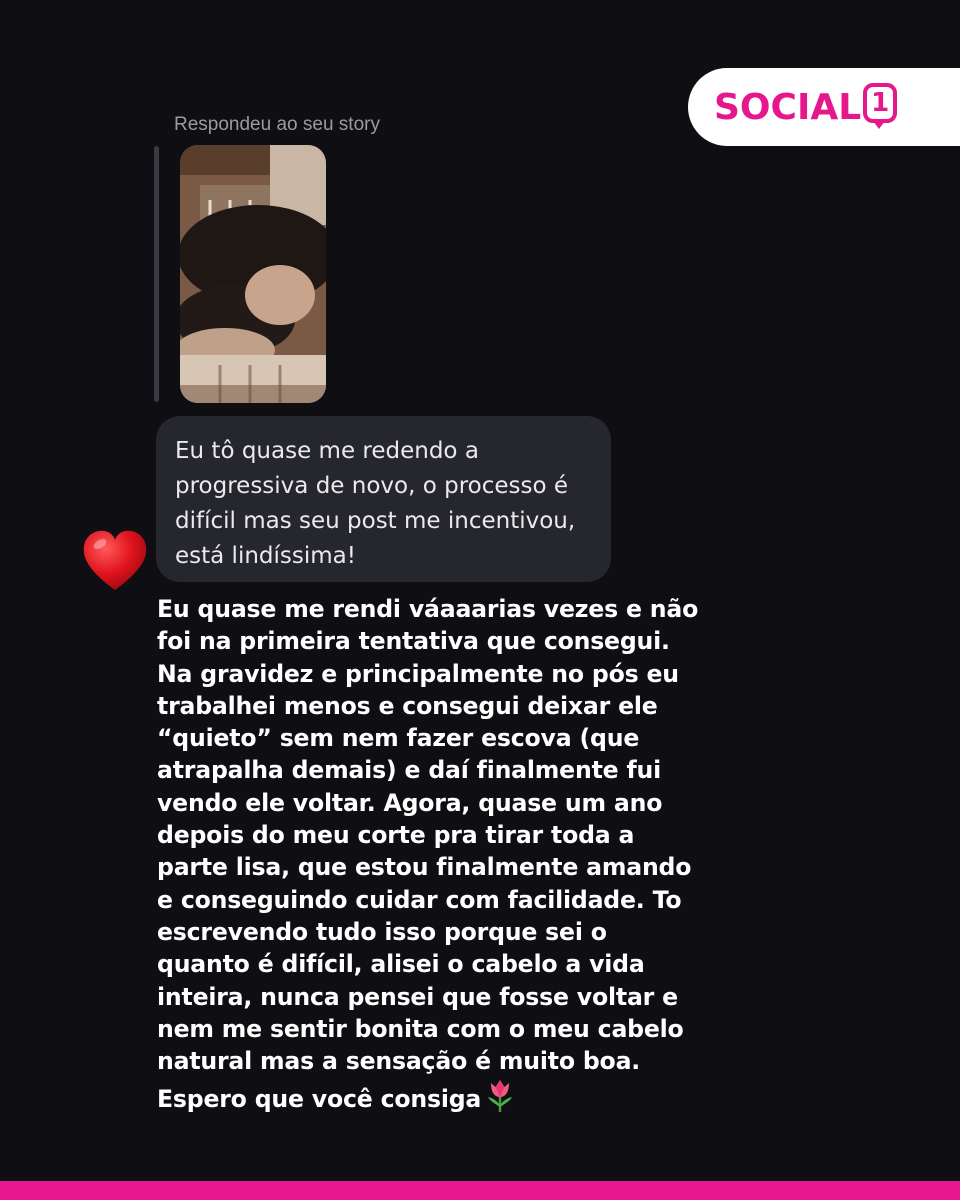 This screenshot has width=960, height=1200. I want to click on reply-message-last-line: Espero que você consiga, so click(442, 1096).